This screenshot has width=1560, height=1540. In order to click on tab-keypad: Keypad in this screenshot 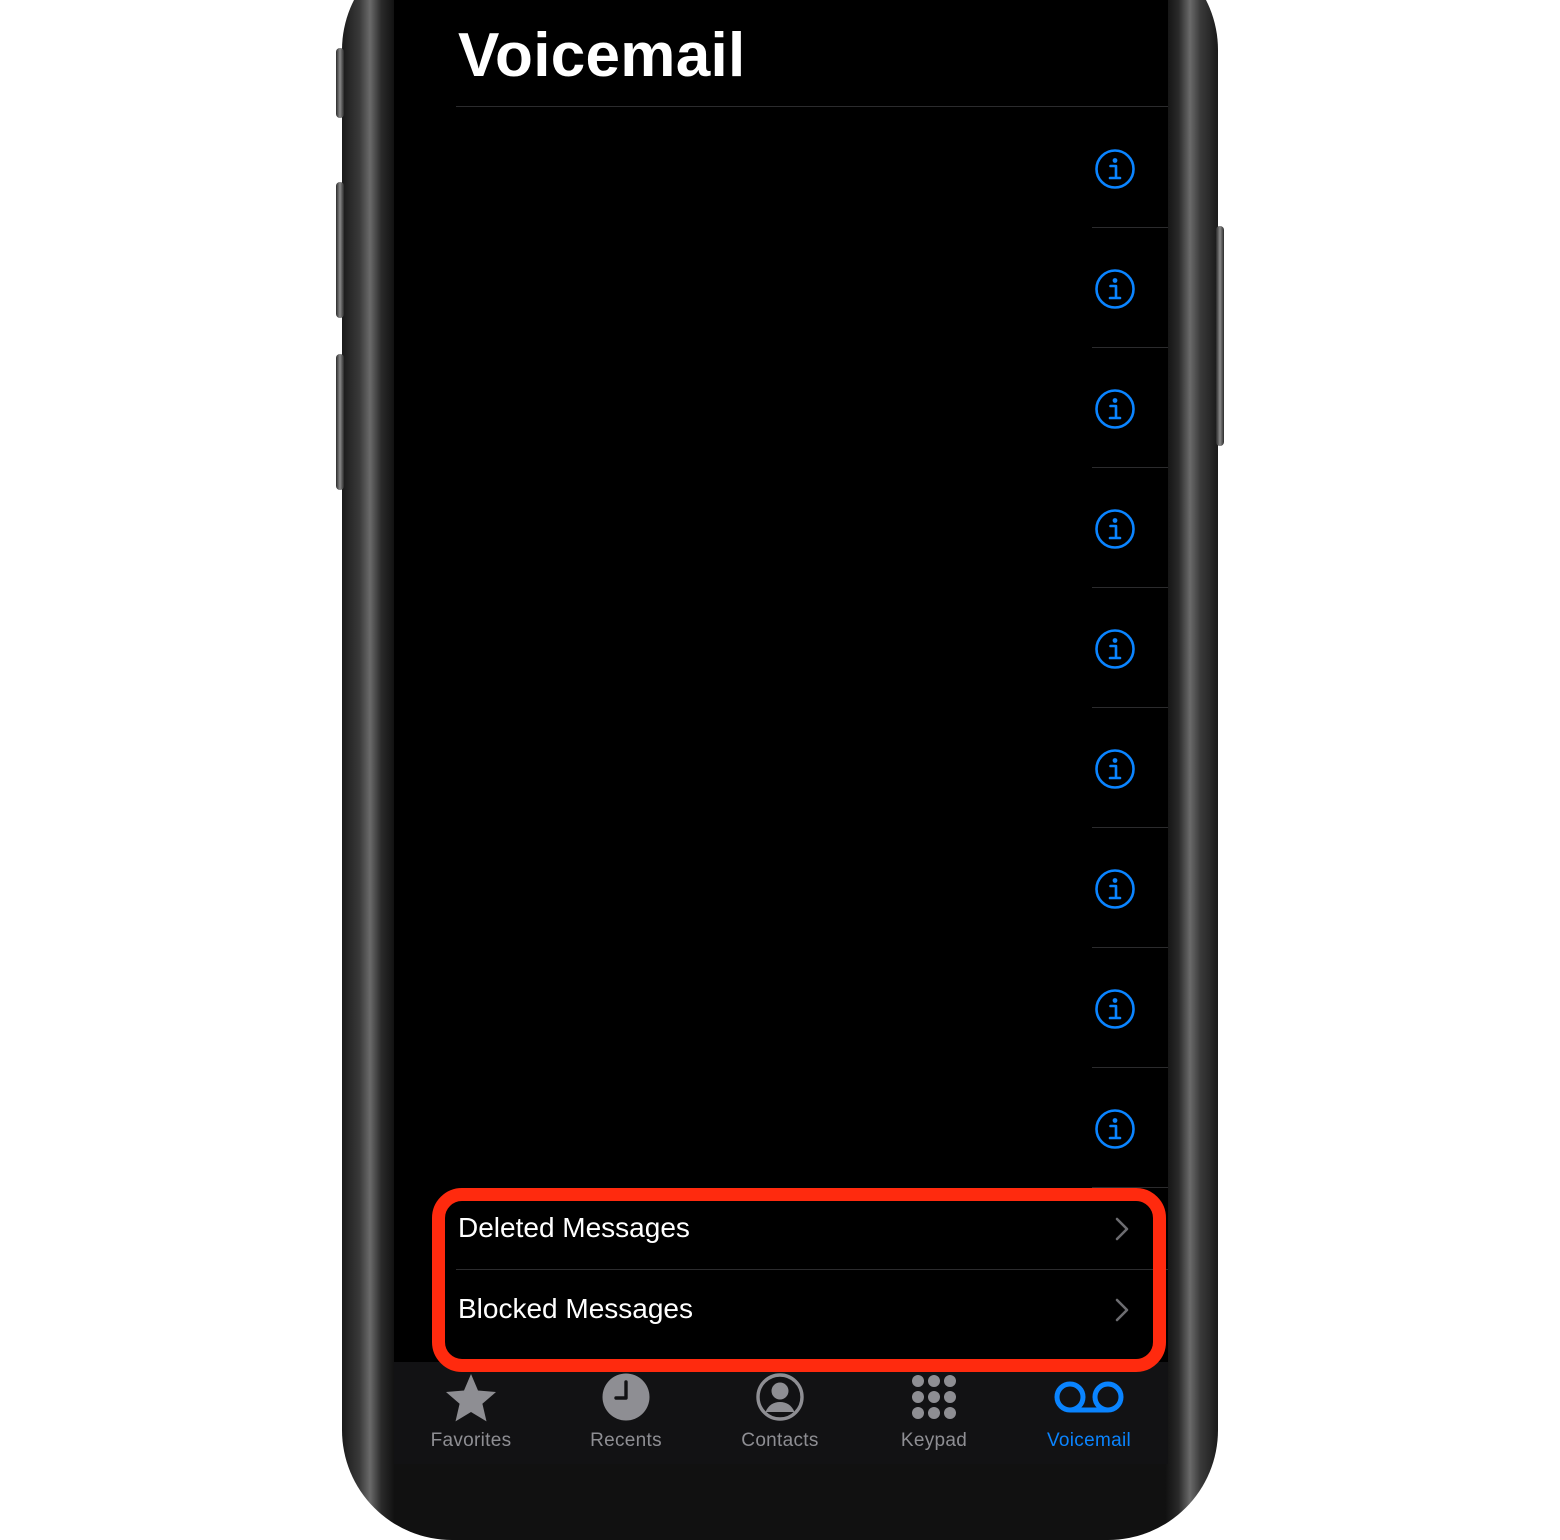, I will do `click(934, 1413)`.